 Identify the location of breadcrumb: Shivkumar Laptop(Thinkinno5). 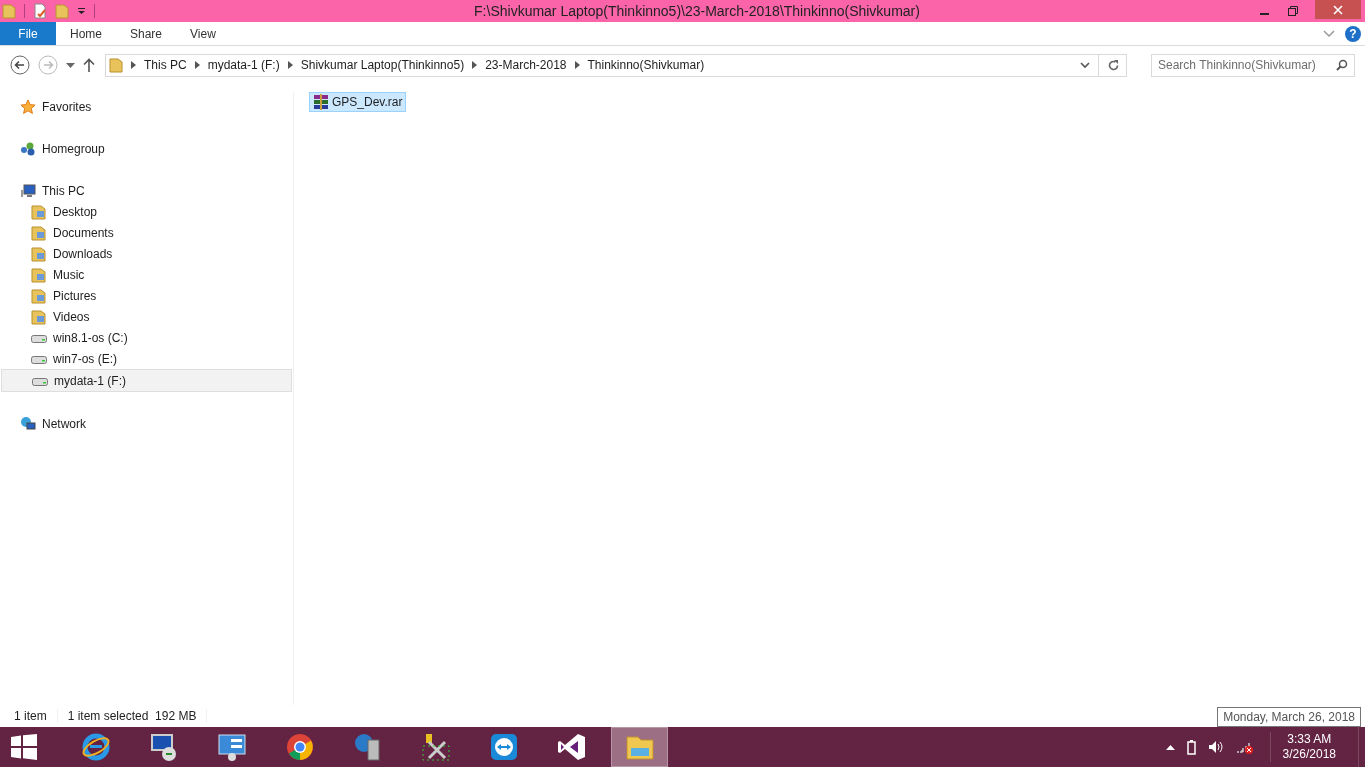
(382, 65).